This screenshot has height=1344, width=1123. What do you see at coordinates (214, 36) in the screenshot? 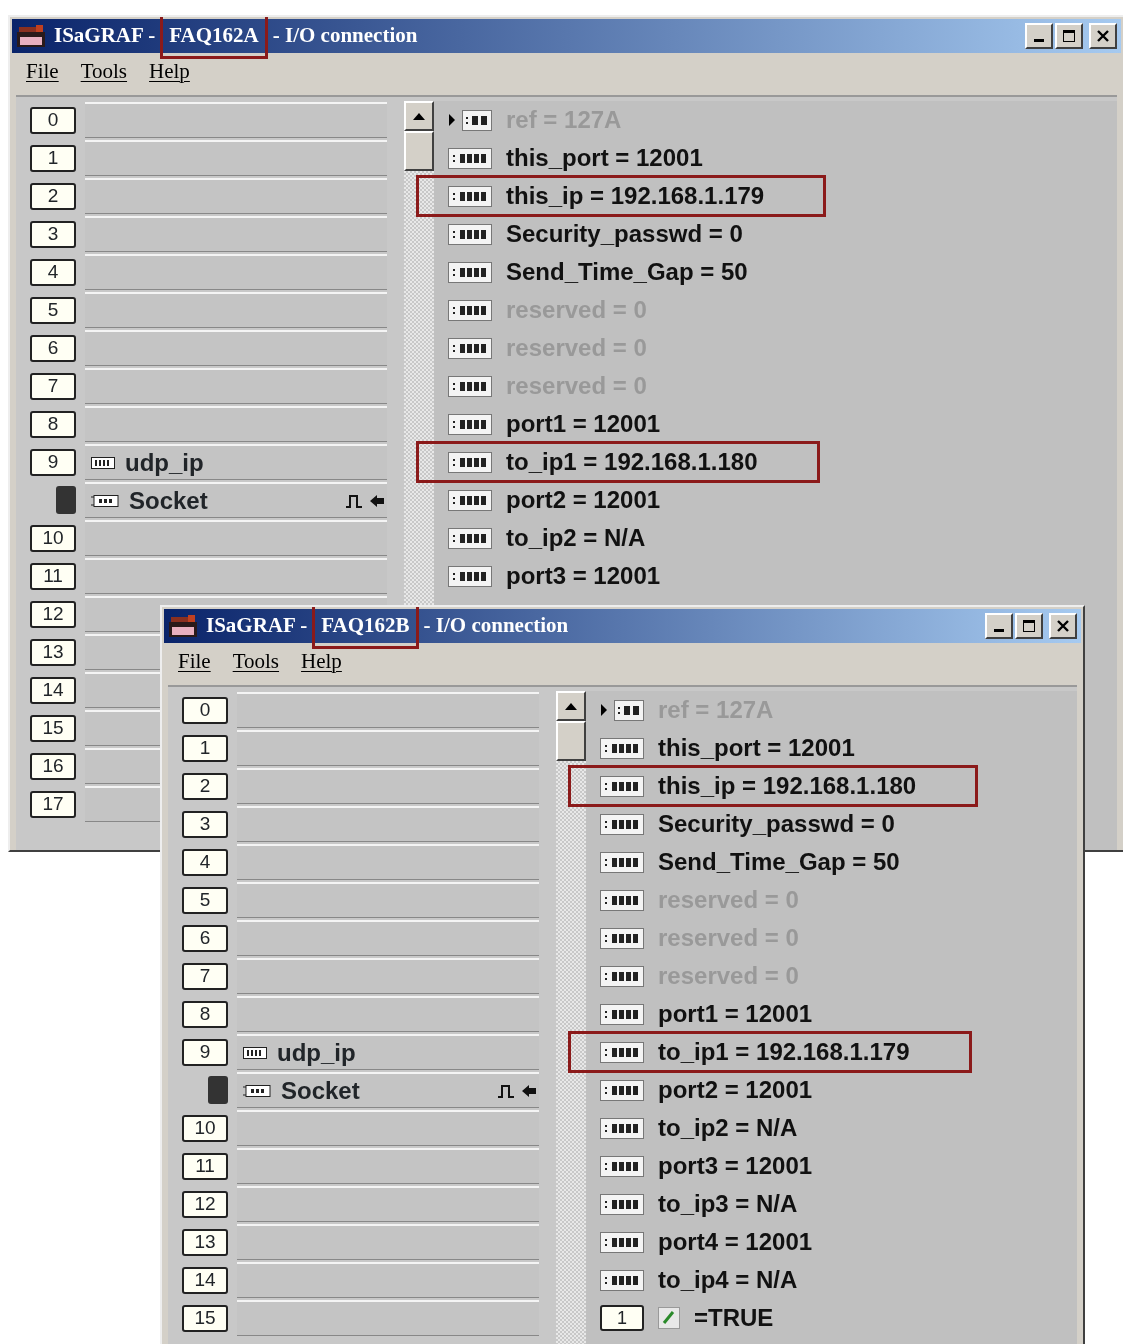
I see `project-name: FAQ162A` at bounding box center [214, 36].